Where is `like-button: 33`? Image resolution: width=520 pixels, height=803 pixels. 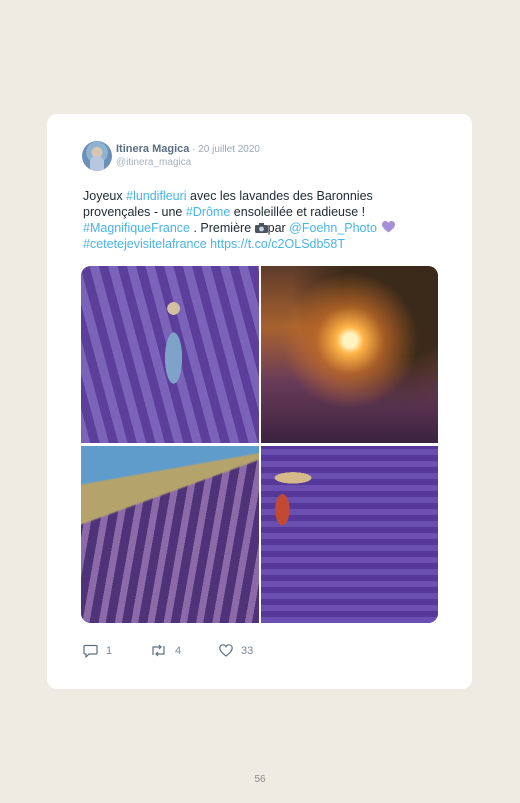
like-button: 33 is located at coordinates (236, 650).